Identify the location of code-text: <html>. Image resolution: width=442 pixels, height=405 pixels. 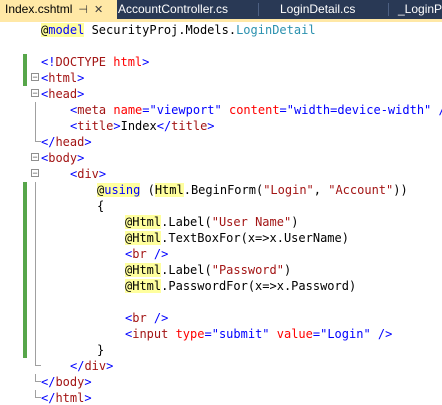
(63, 78).